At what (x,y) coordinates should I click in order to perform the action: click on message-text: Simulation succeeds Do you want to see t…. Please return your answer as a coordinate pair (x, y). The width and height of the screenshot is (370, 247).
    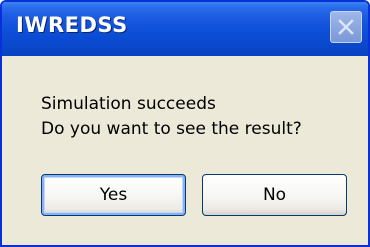
    Looking at the image, I should click on (171, 117).